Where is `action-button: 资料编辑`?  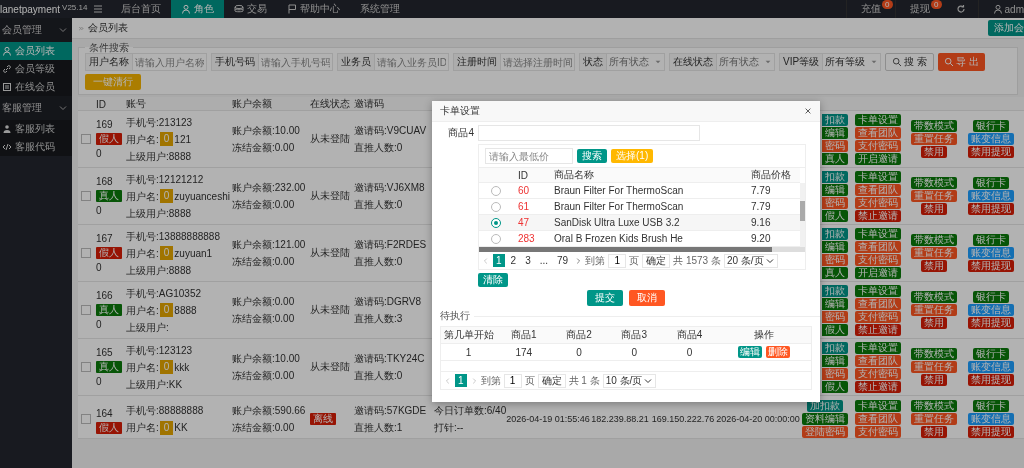 action-button: 资料编辑 is located at coordinates (825, 419).